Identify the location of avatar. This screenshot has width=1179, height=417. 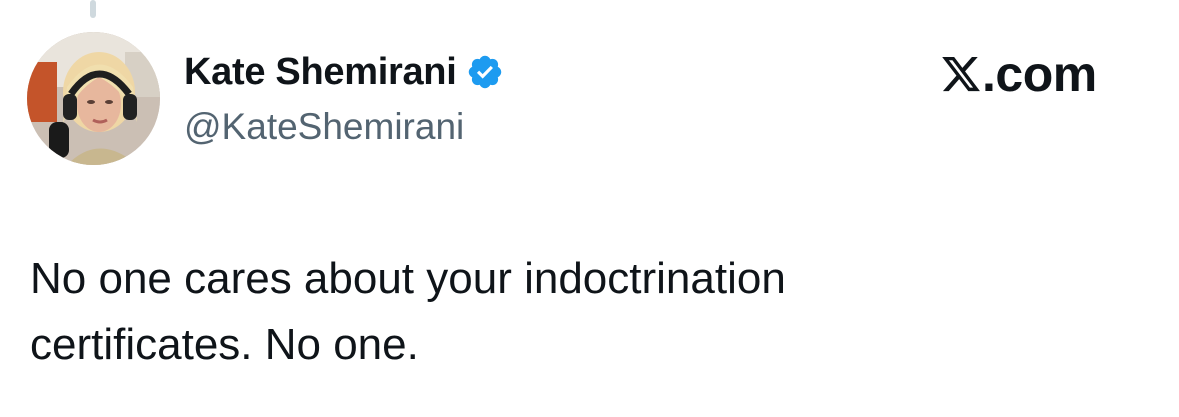
(93, 98).